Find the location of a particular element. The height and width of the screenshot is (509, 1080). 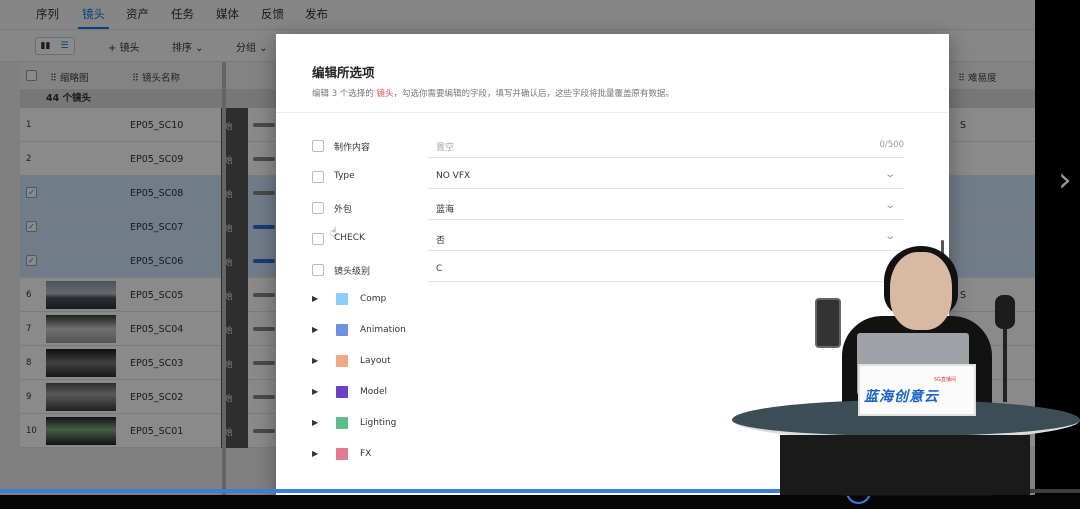

category-row: ▶ Model is located at coordinates (412, 394).